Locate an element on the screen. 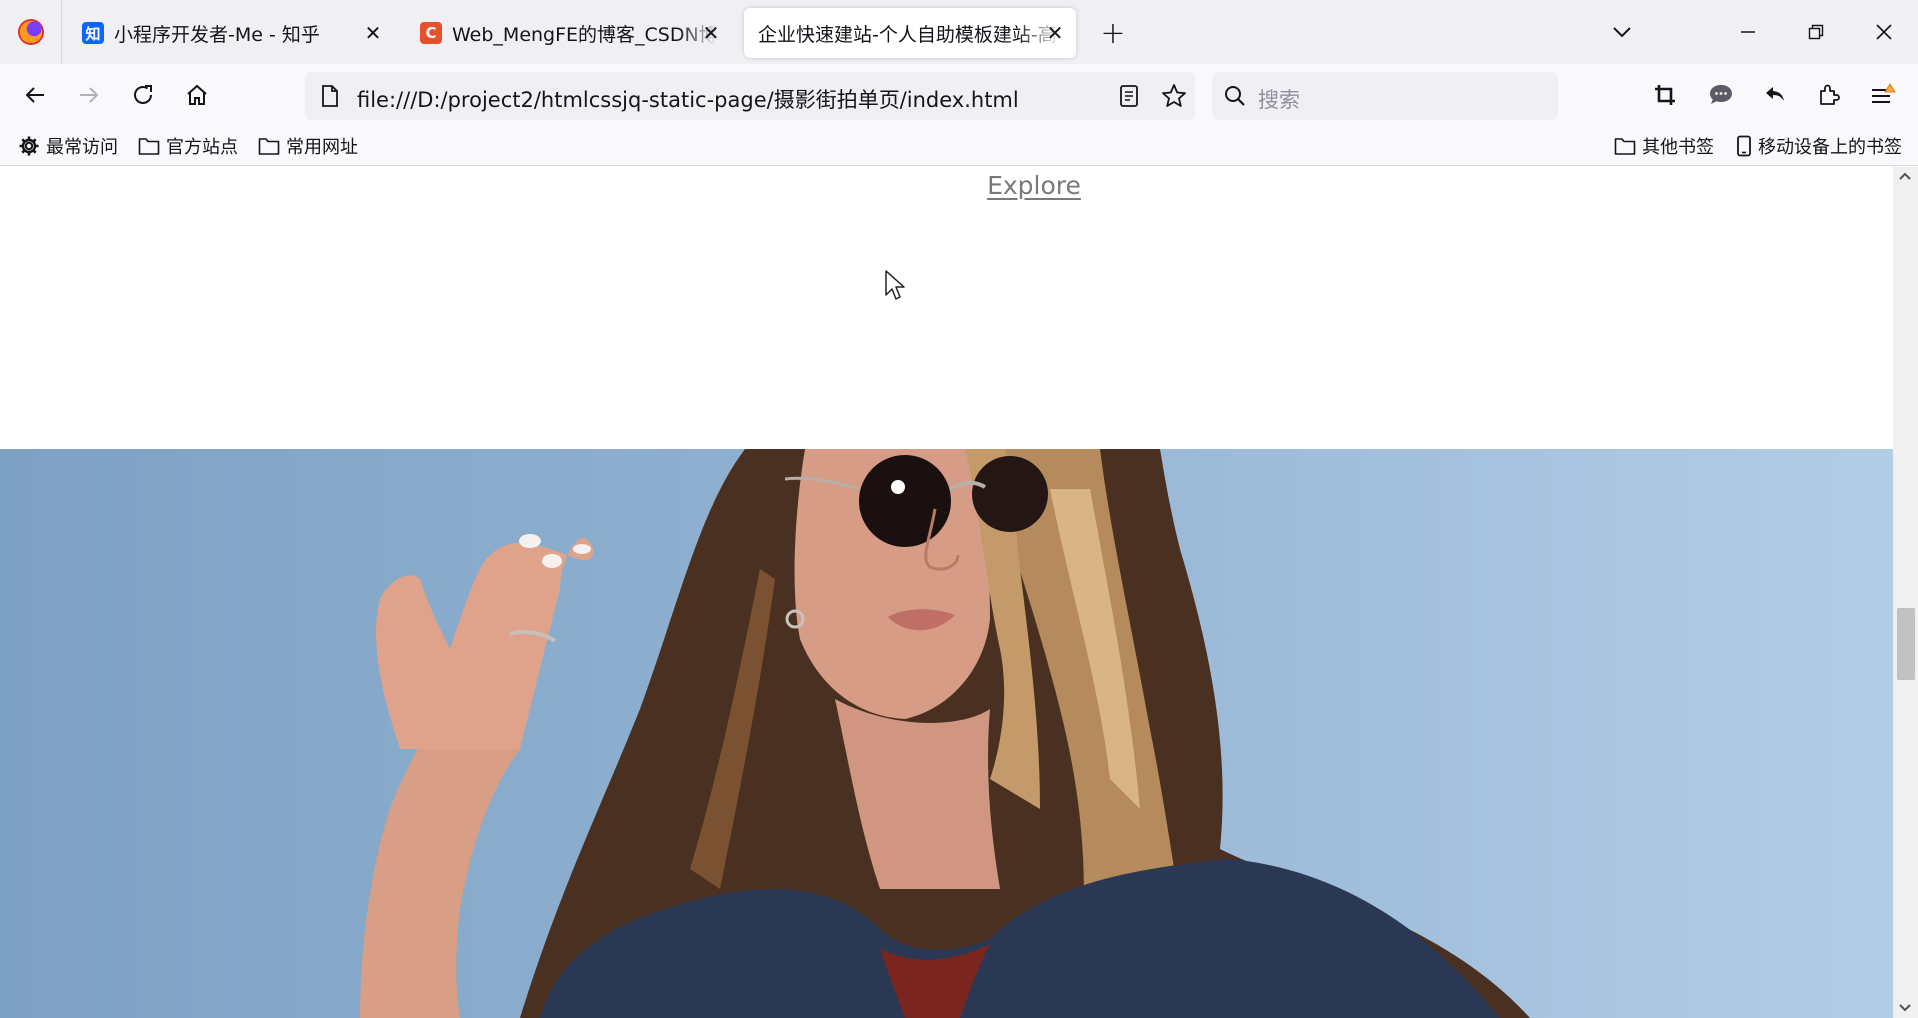 This screenshot has height=1018, width=1918. reload-icon is located at coordinates (143, 94).